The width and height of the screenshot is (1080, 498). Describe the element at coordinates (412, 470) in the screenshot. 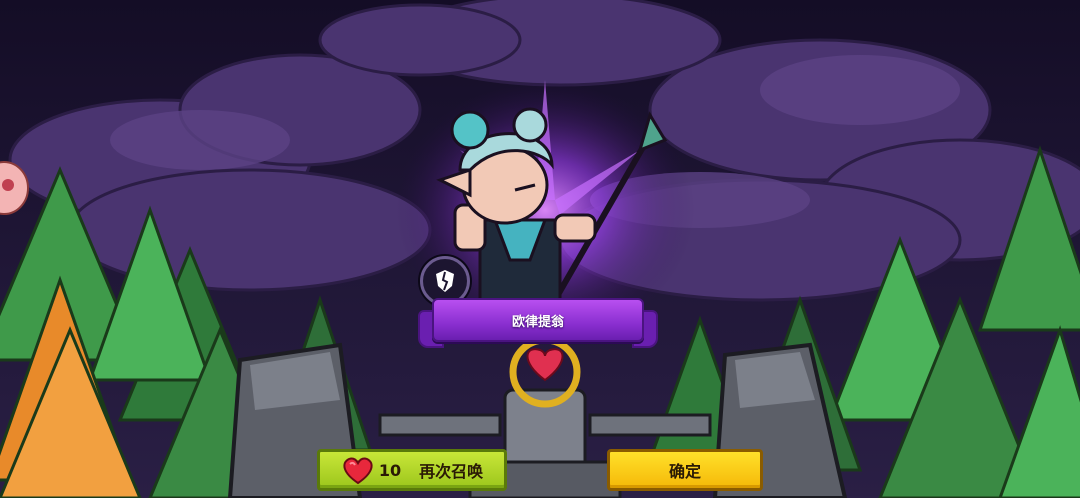

I see `summon-again-button: 10 再次召唤` at that location.